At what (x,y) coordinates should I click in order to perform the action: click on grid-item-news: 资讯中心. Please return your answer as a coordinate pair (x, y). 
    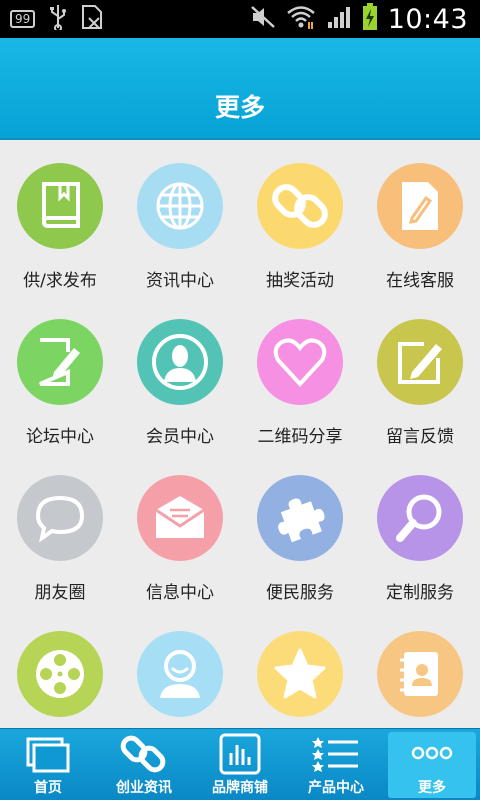
    Looking at the image, I should click on (180, 220).